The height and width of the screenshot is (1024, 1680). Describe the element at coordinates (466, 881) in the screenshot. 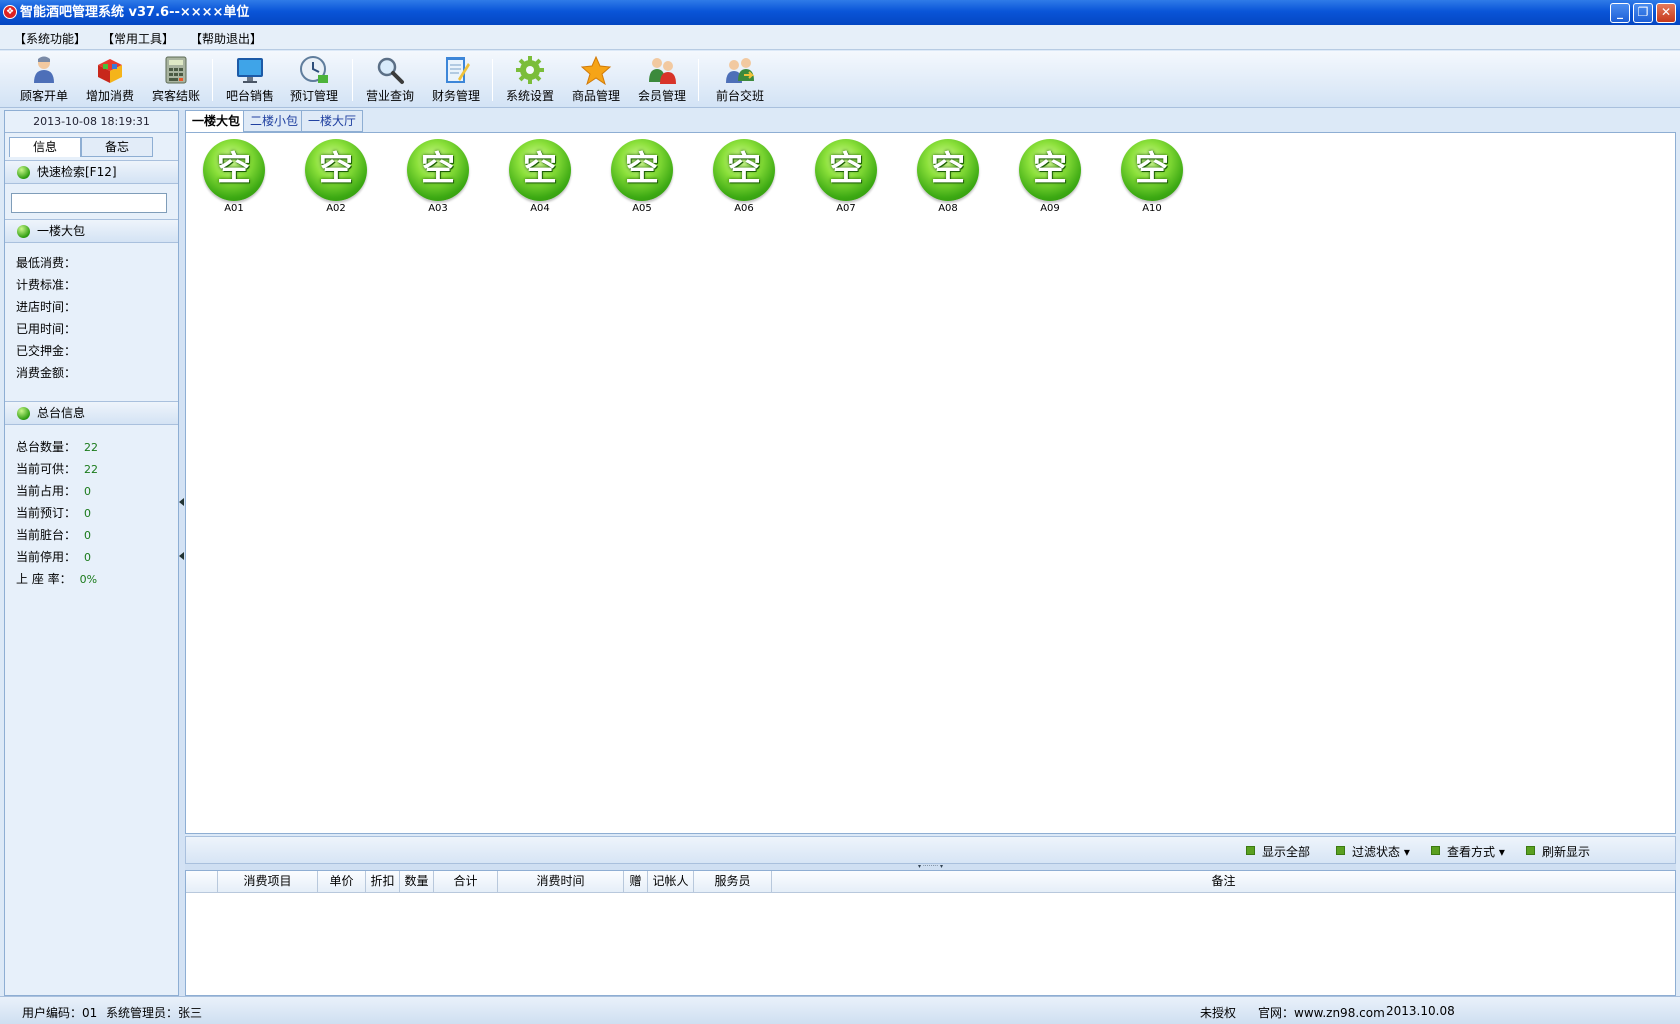

I see `column-header: 合计` at that location.